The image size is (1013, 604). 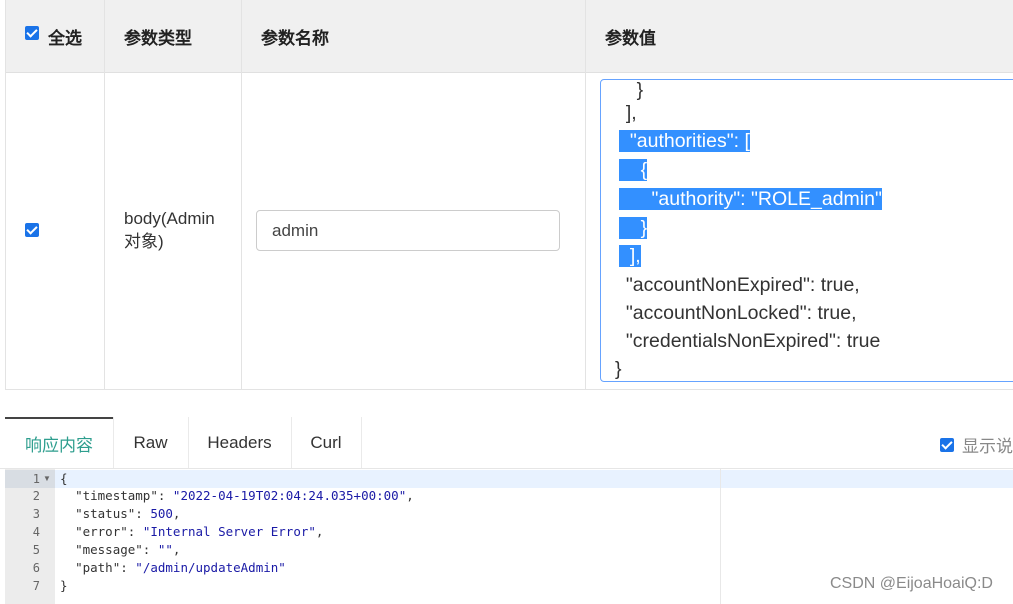 What do you see at coordinates (239, 442) in the screenshot?
I see `tab-headers: Headers` at bounding box center [239, 442].